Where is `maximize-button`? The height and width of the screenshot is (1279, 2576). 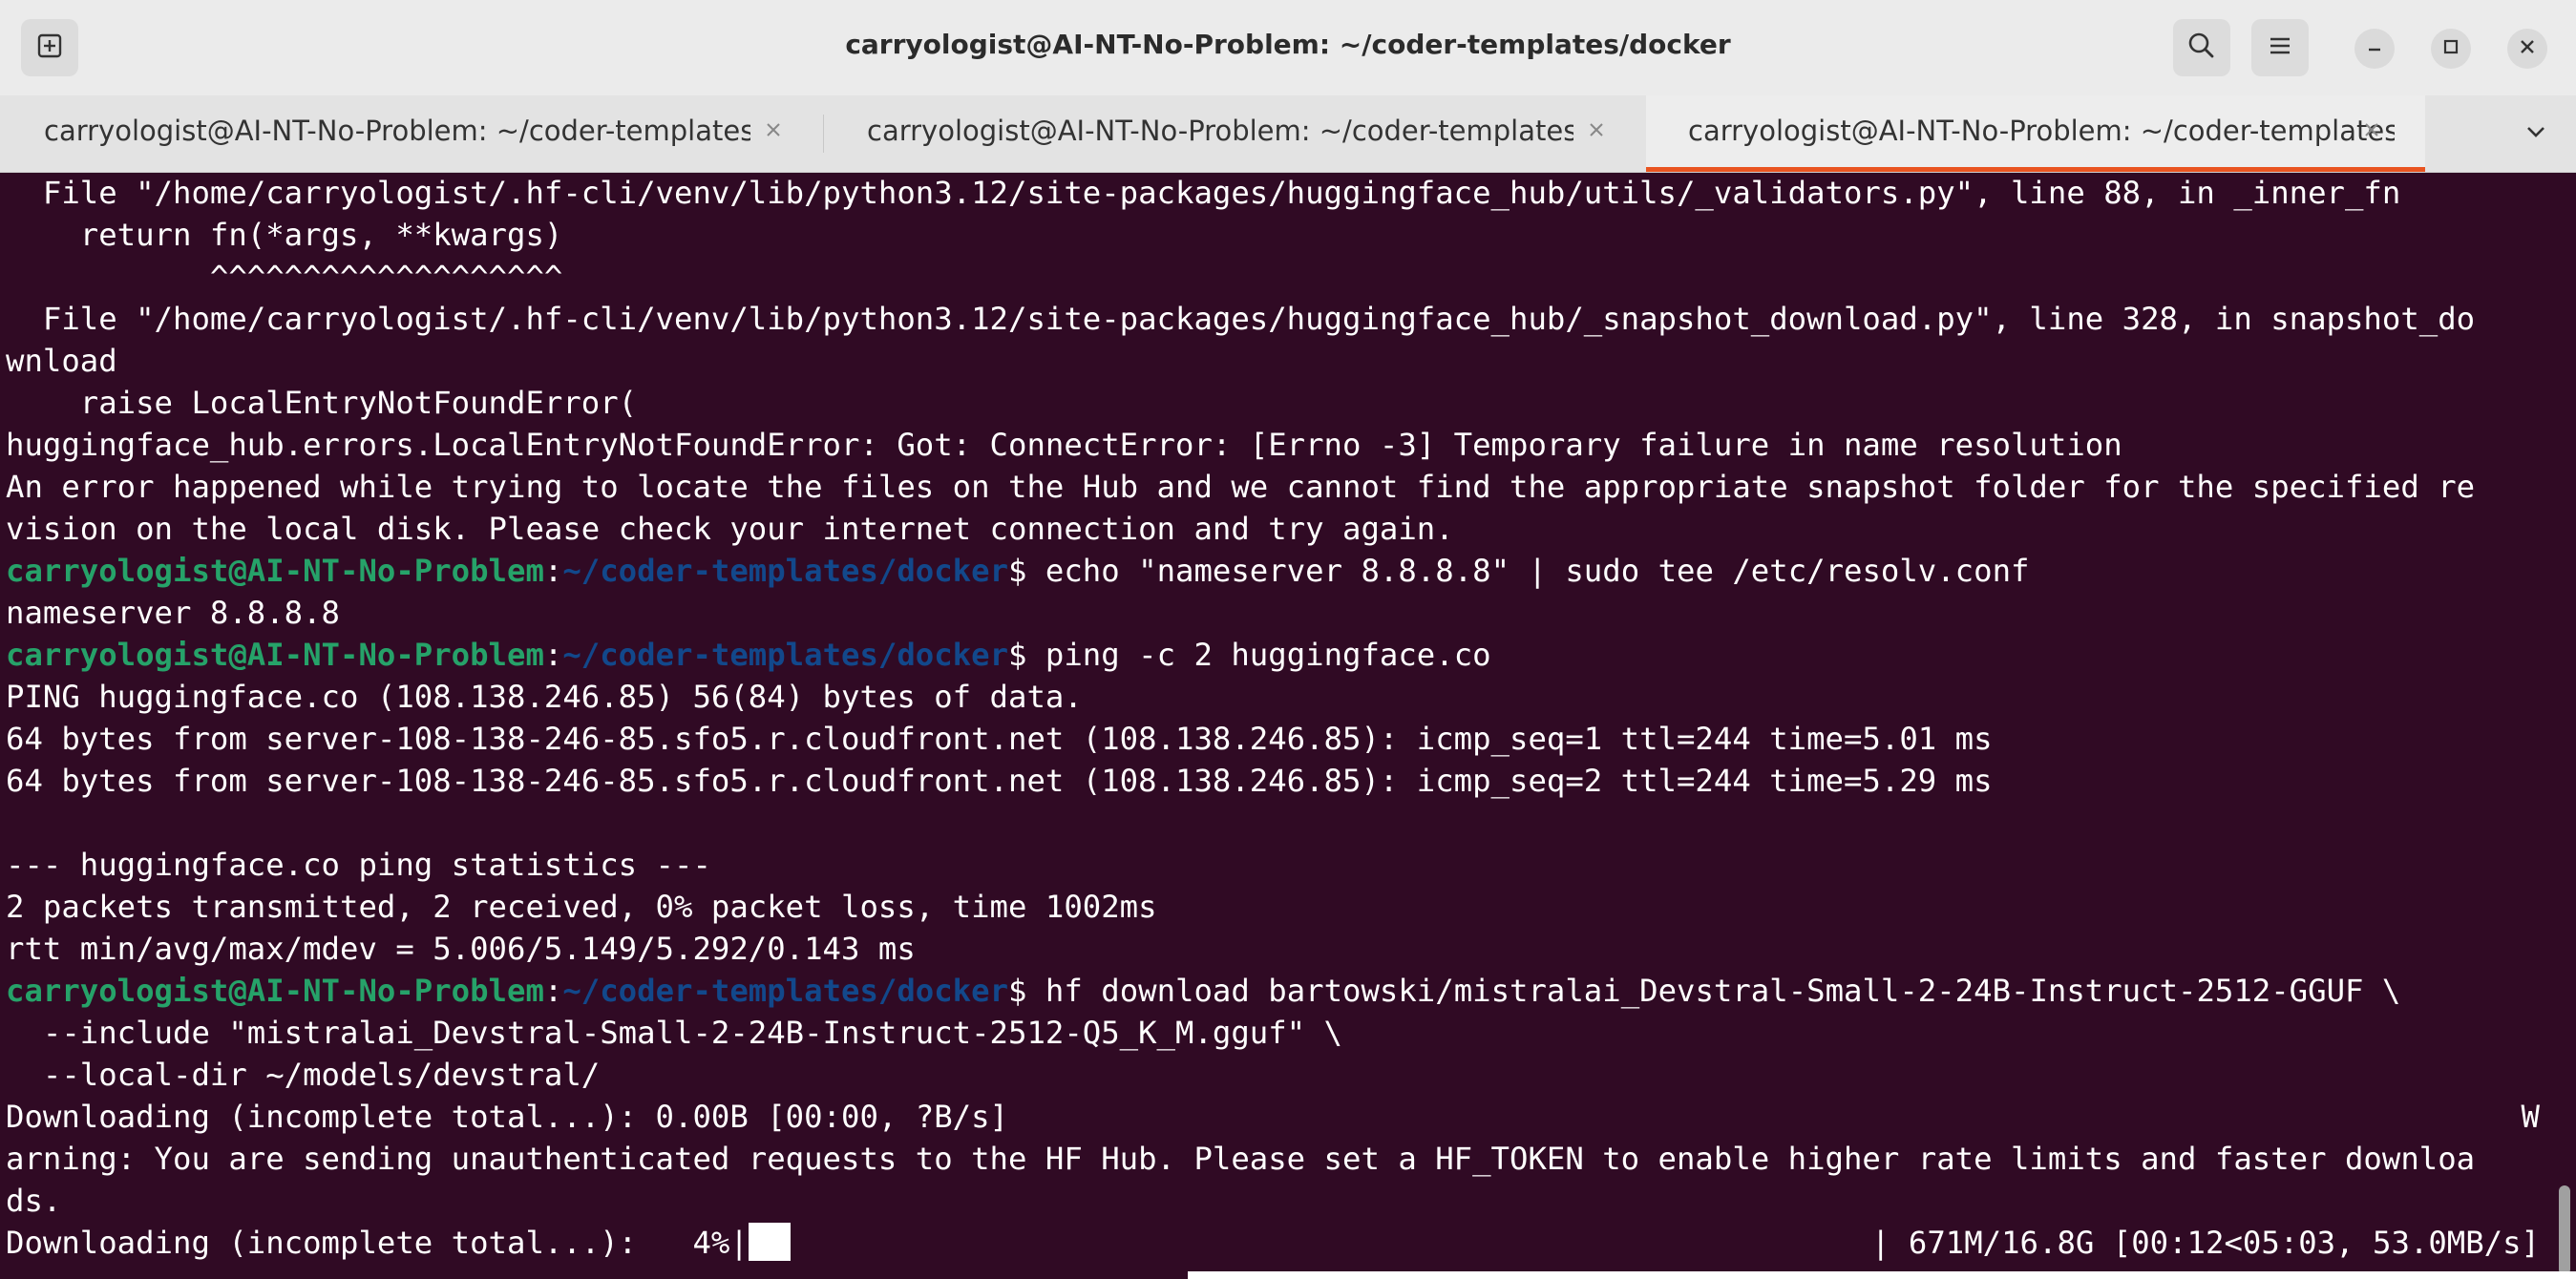
maximize-button is located at coordinates (2451, 49).